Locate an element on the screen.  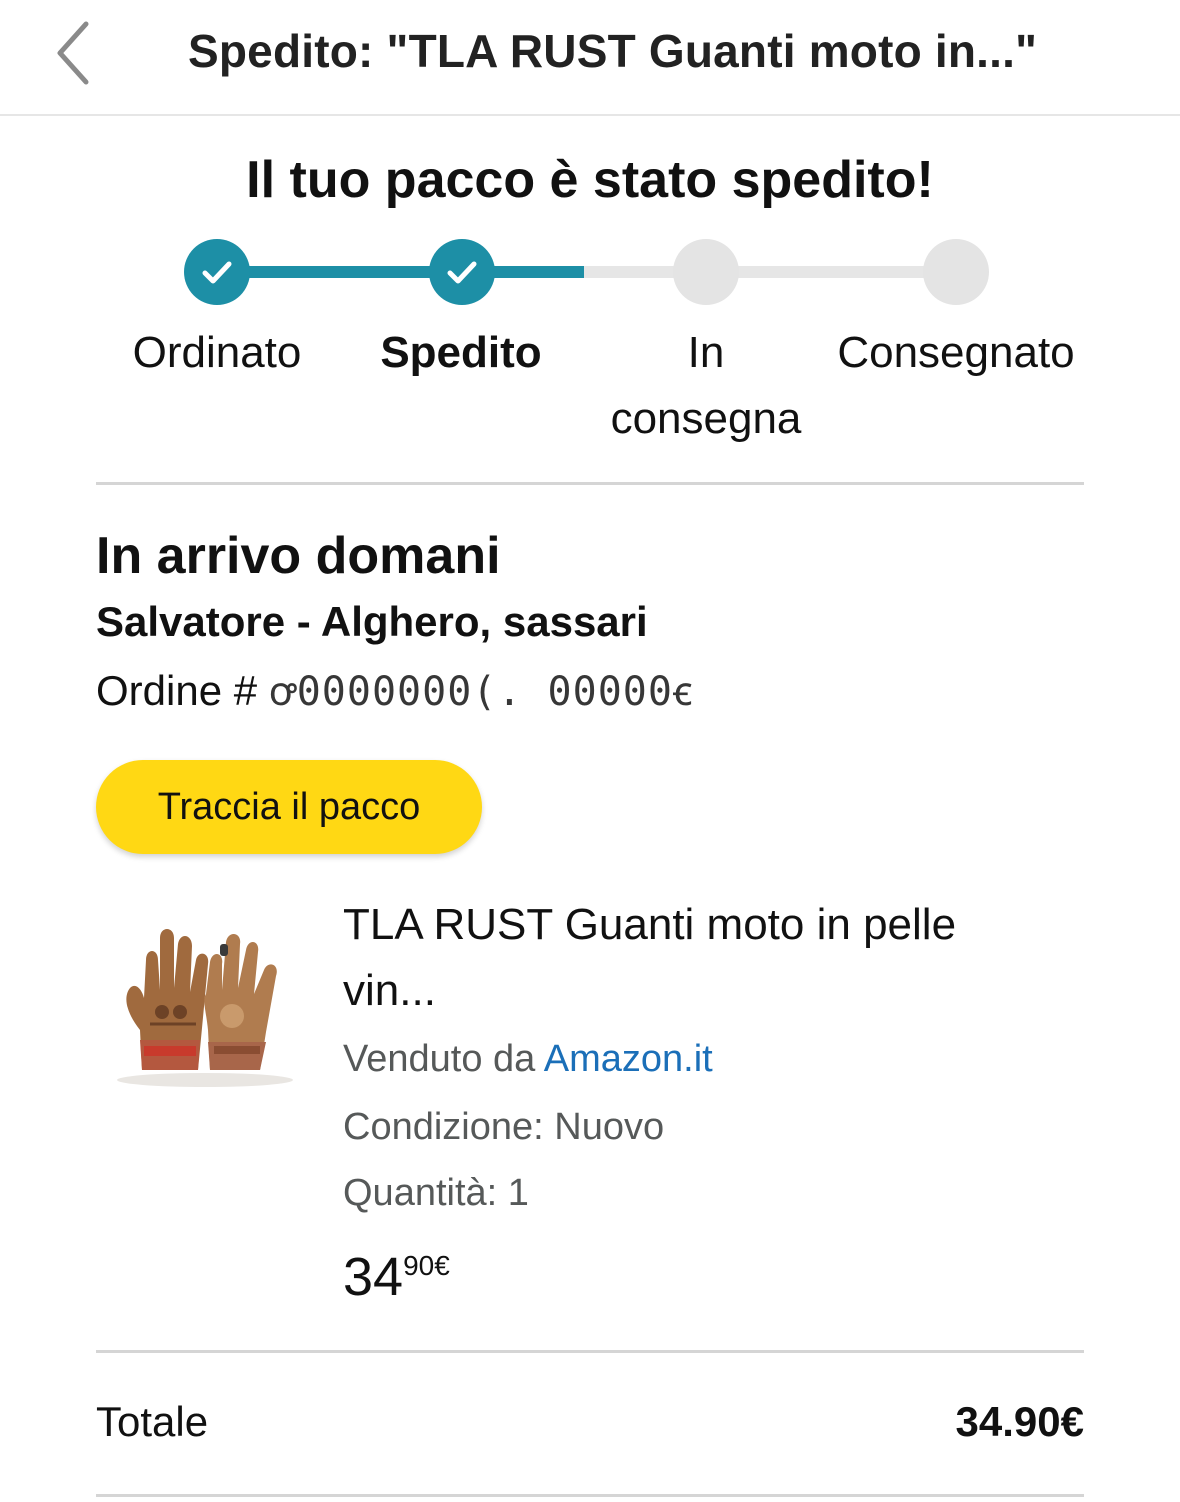
step-shipped-check-icon is located at coordinates (462, 272).